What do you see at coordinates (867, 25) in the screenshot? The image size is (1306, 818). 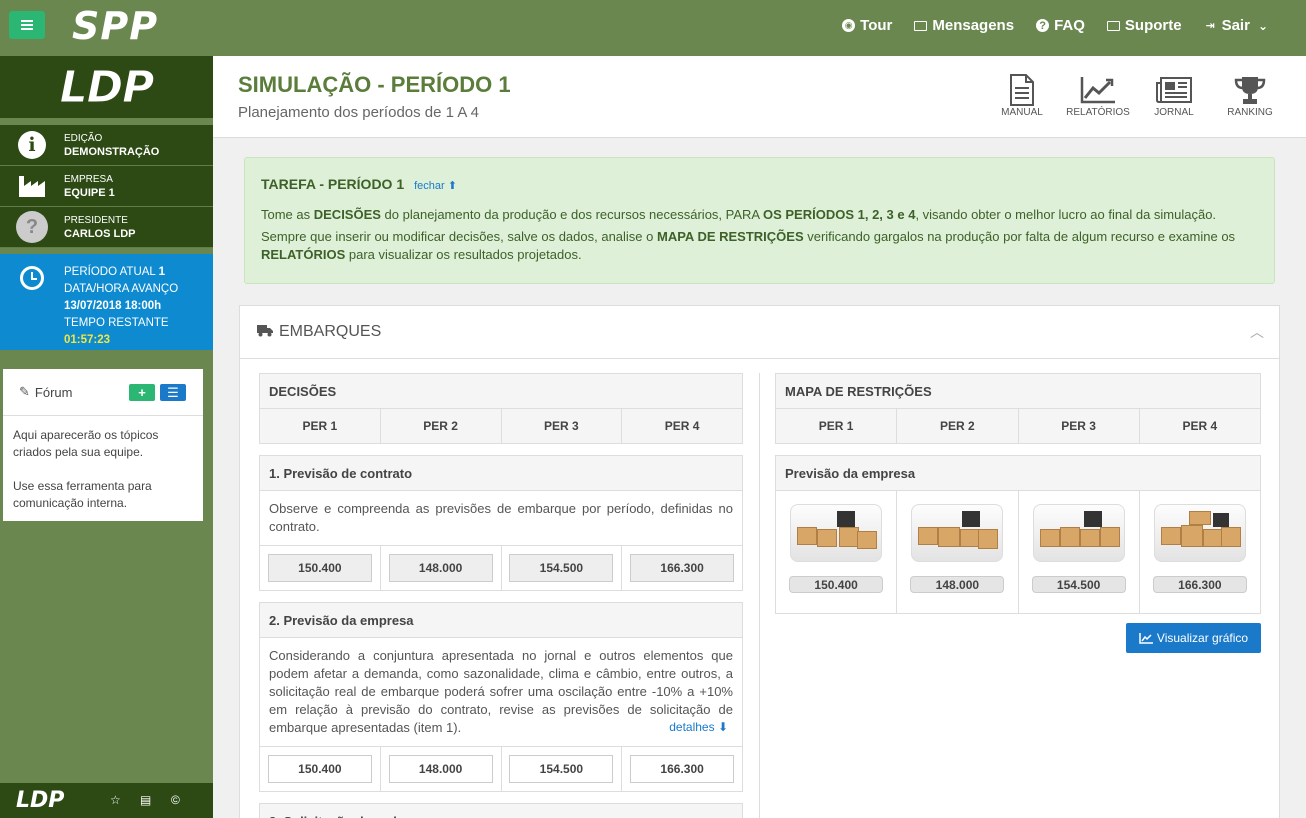 I see `nav-tour: ◉ Tour` at bounding box center [867, 25].